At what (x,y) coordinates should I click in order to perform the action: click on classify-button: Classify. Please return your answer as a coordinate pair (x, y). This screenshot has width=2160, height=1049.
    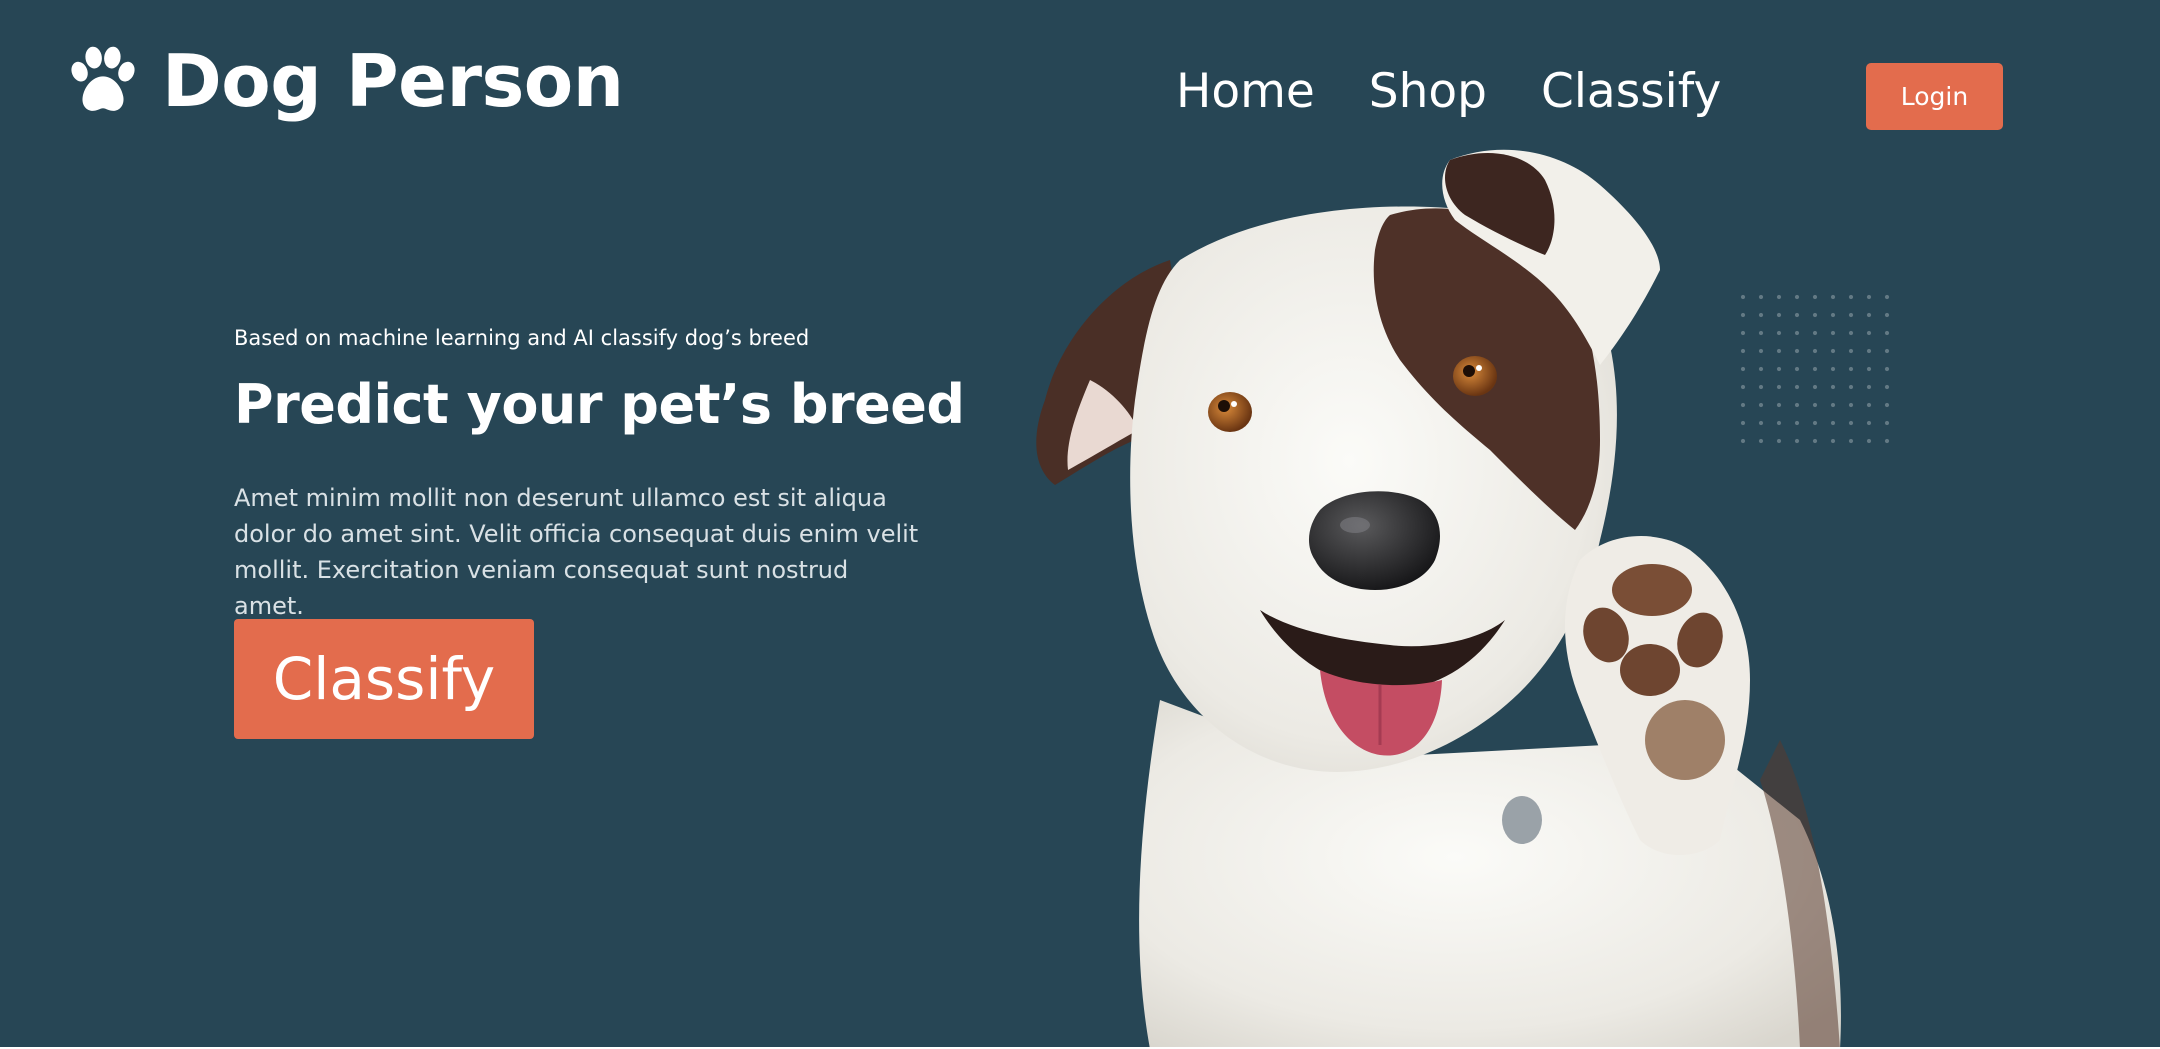
    Looking at the image, I should click on (384, 679).